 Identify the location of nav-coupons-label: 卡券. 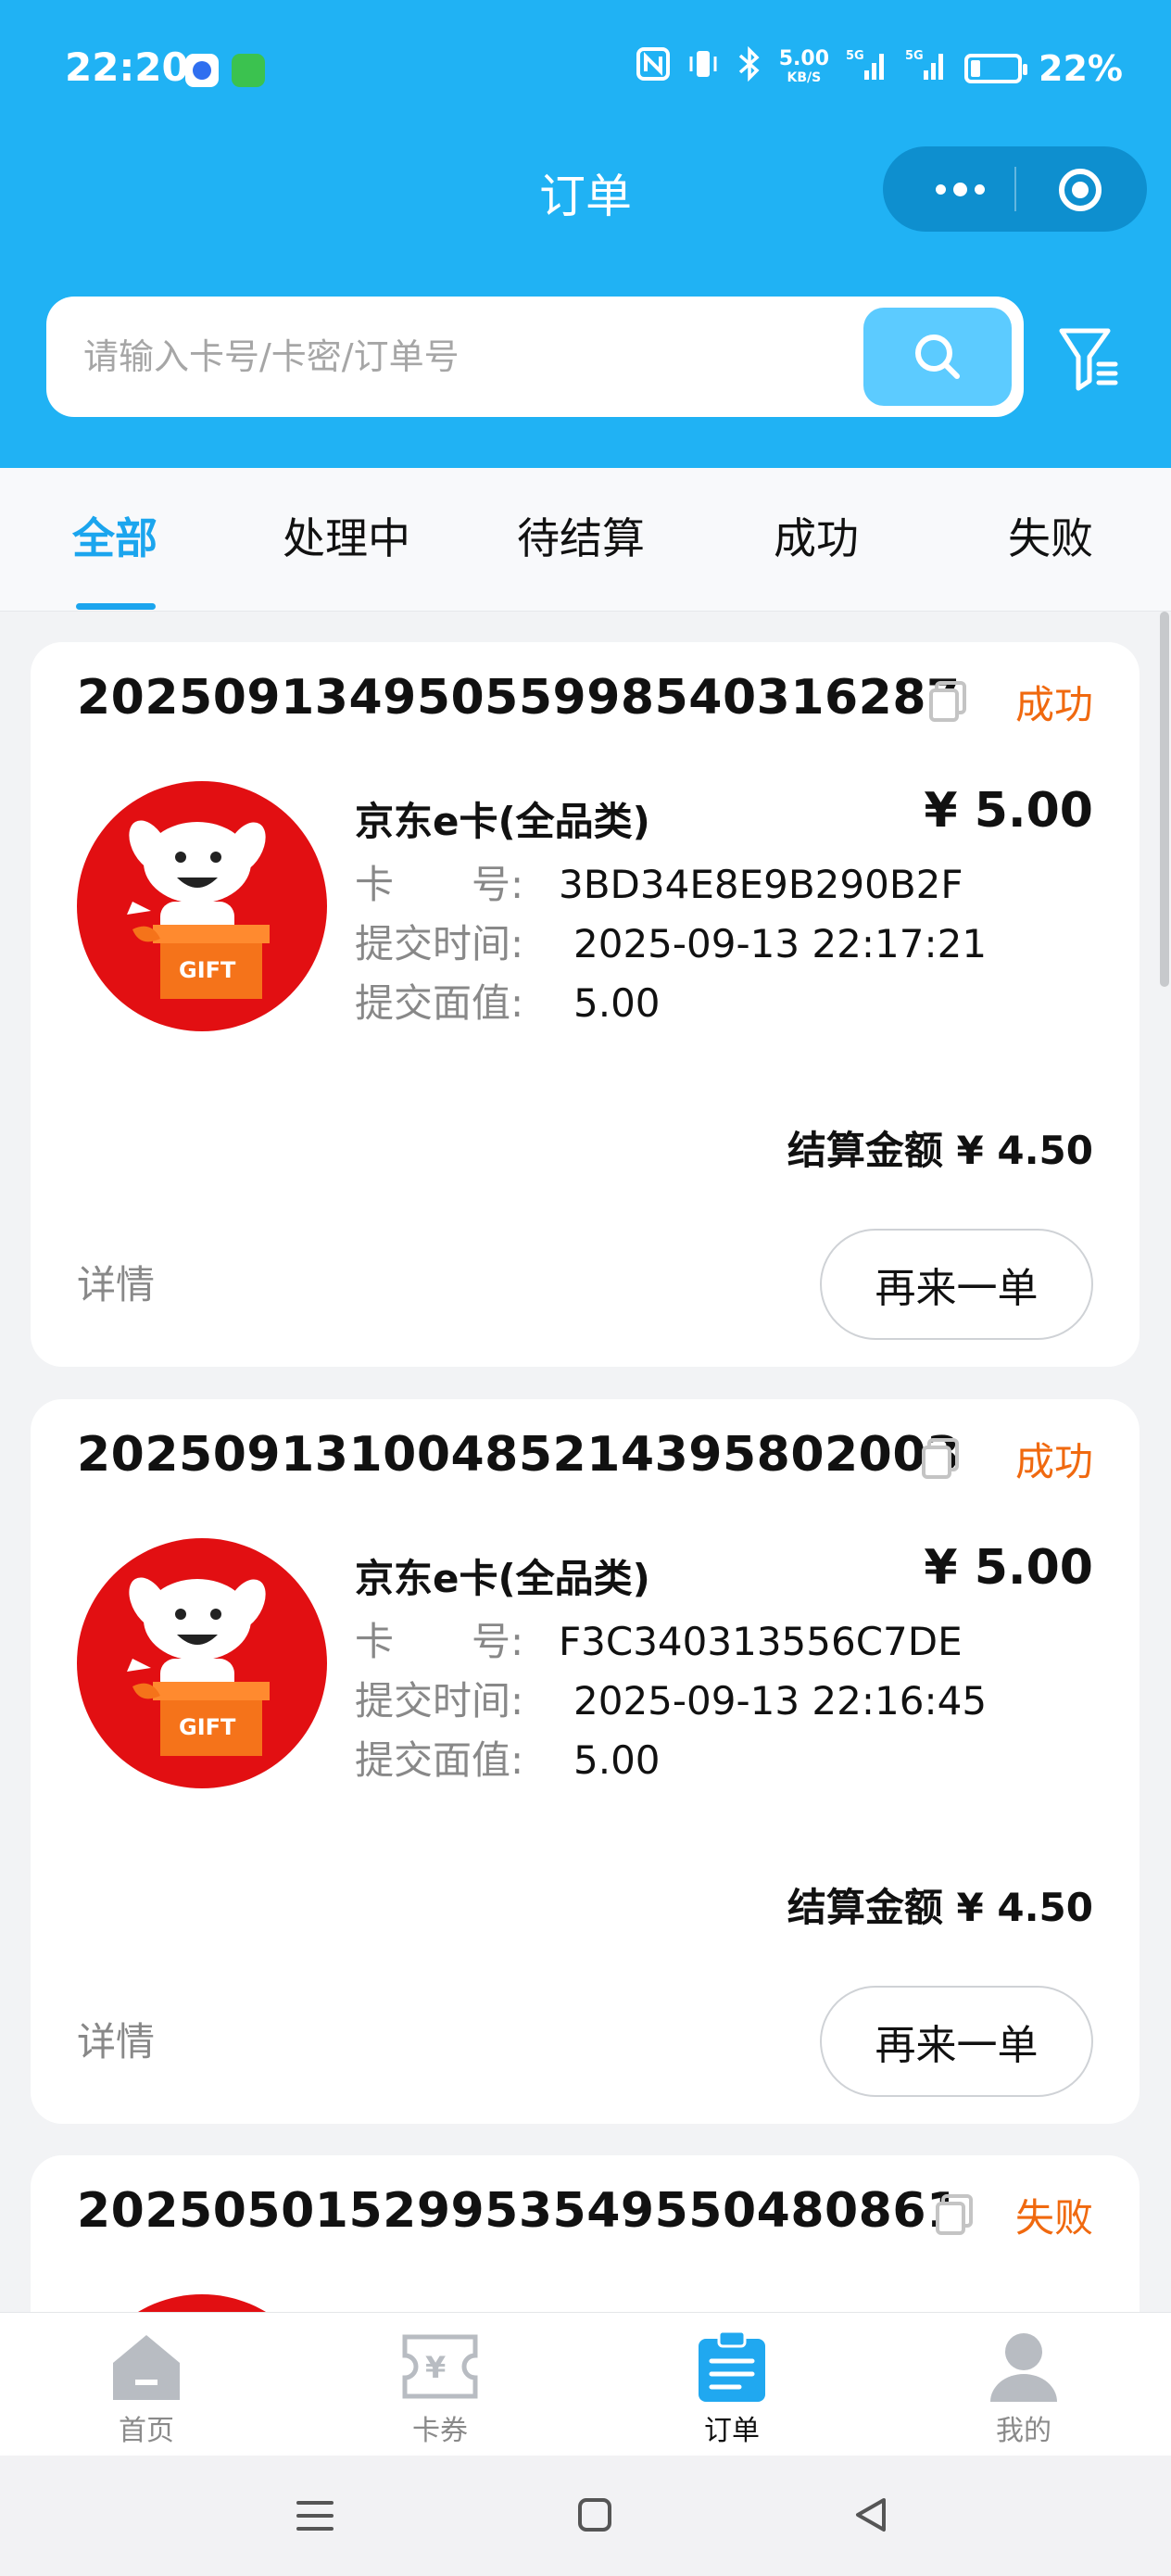
(440, 2431).